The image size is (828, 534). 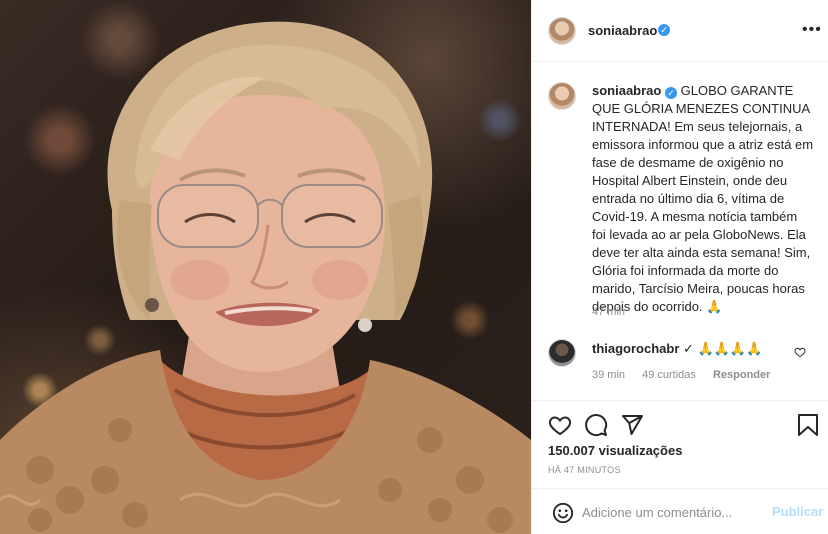 I want to click on views-count: 150.007 visualizações, so click(x=615, y=450).